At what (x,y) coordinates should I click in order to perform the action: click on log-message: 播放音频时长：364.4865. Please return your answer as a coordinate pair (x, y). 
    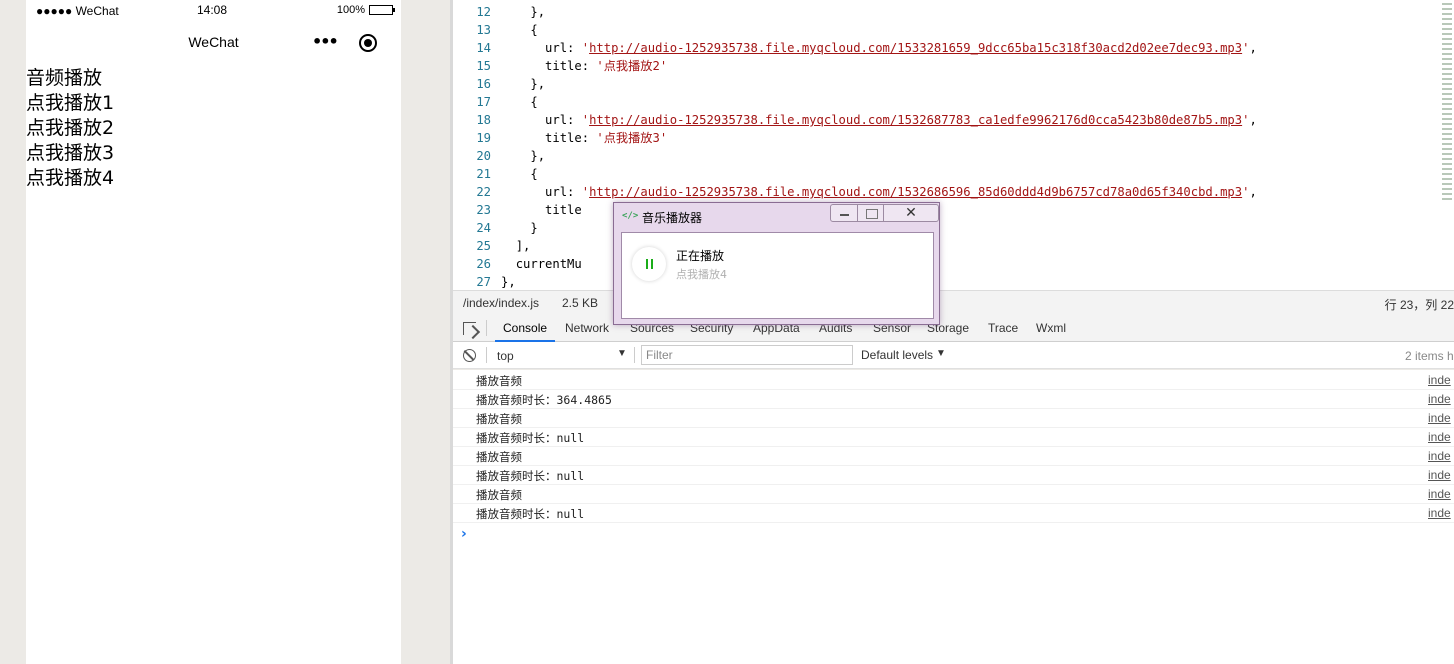
    Looking at the image, I should click on (544, 400).